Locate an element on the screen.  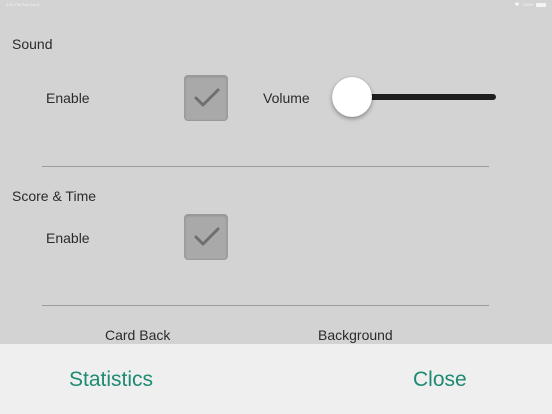
score-time-enable-label: Enable is located at coordinates (68, 238).